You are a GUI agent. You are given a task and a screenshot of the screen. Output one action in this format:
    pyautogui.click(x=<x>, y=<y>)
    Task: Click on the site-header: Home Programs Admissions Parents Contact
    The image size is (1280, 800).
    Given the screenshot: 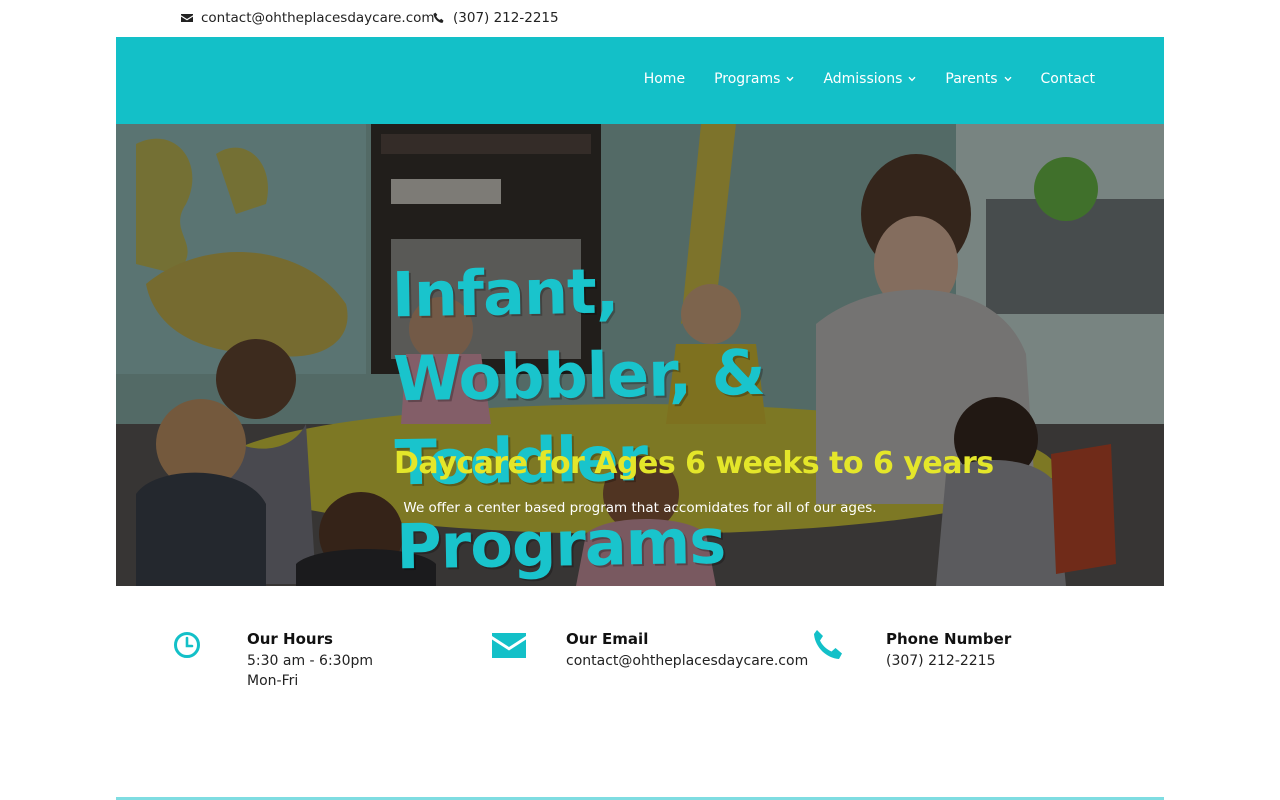 What is the action you would take?
    pyautogui.click(x=640, y=80)
    